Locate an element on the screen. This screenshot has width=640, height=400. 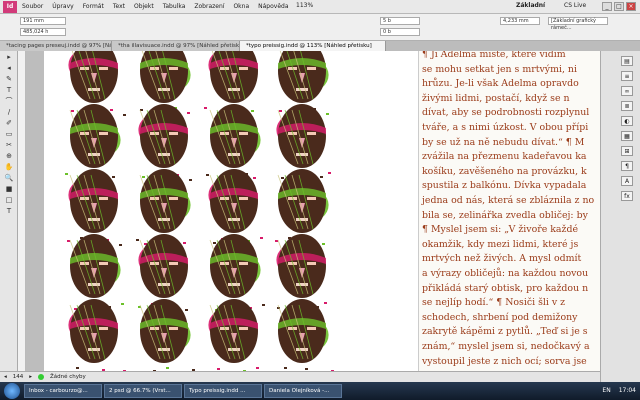
transform-tool-icon: ⊕ is located at coordinates (9, 156).